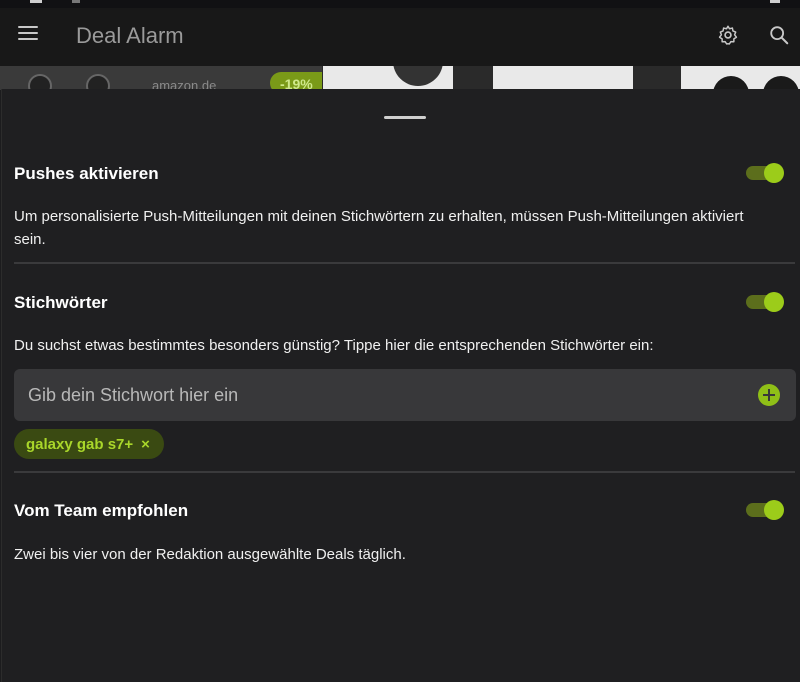 Image resolution: width=800 pixels, height=682 pixels. What do you see at coordinates (101, 510) in the screenshot?
I see `team-title: Vom Team empfohlen` at bounding box center [101, 510].